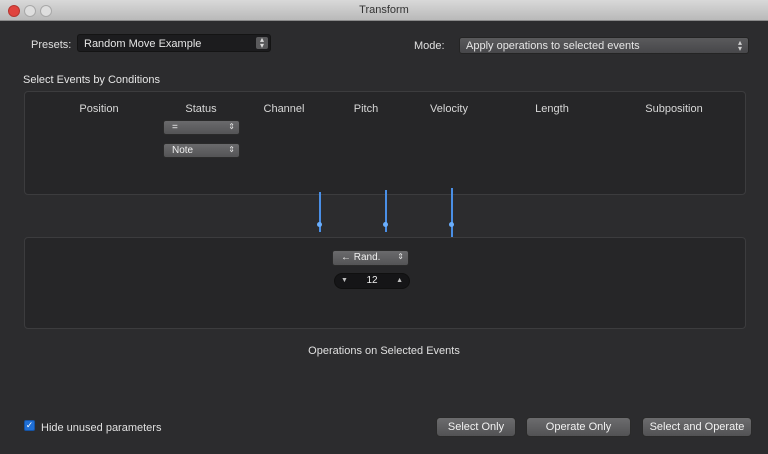 This screenshot has height=454, width=768. Describe the element at coordinates (175, 127) in the screenshot. I see `status-operator-value: =` at that location.